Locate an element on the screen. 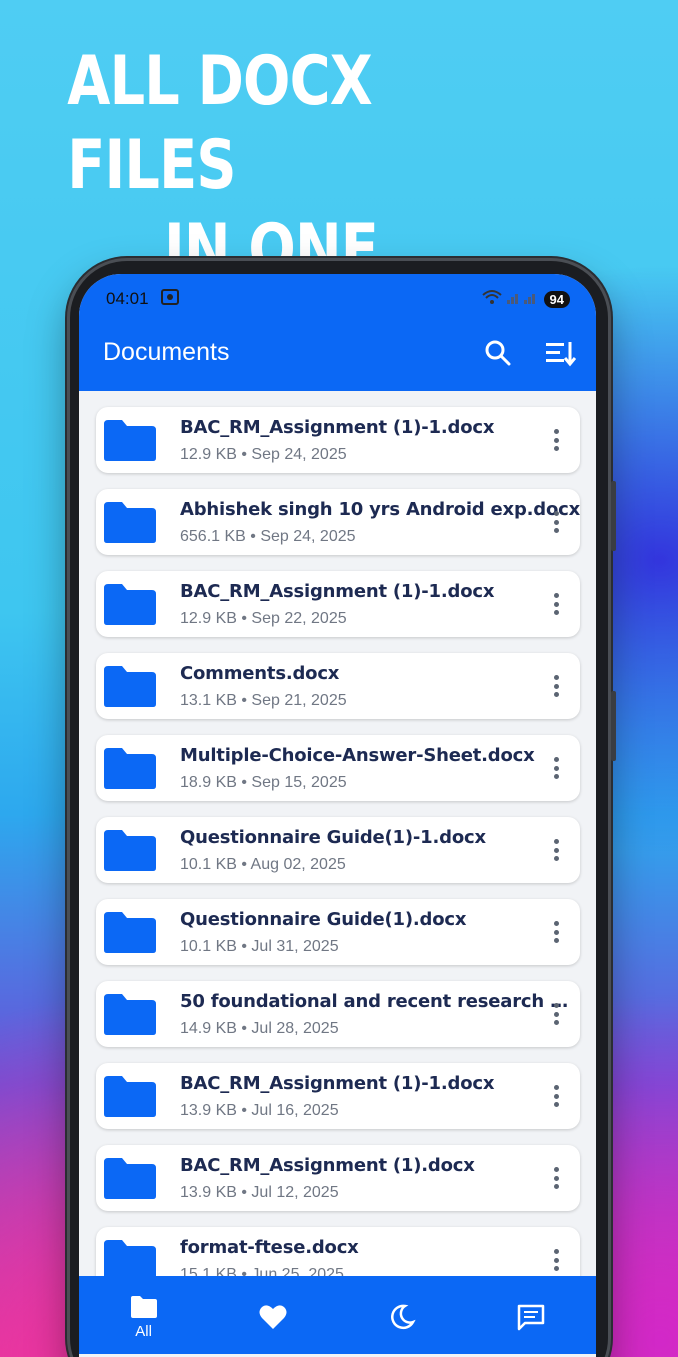  signal-icon is located at coordinates (523, 299).